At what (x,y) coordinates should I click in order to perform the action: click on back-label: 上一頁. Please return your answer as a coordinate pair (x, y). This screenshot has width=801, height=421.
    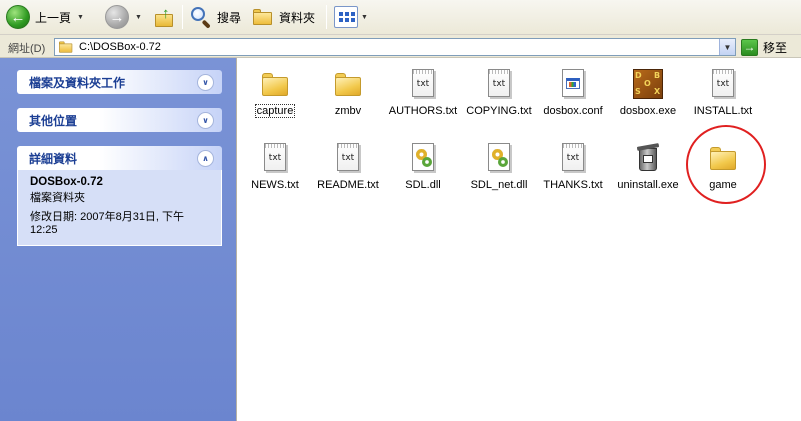
    Looking at the image, I should click on (53, 17).